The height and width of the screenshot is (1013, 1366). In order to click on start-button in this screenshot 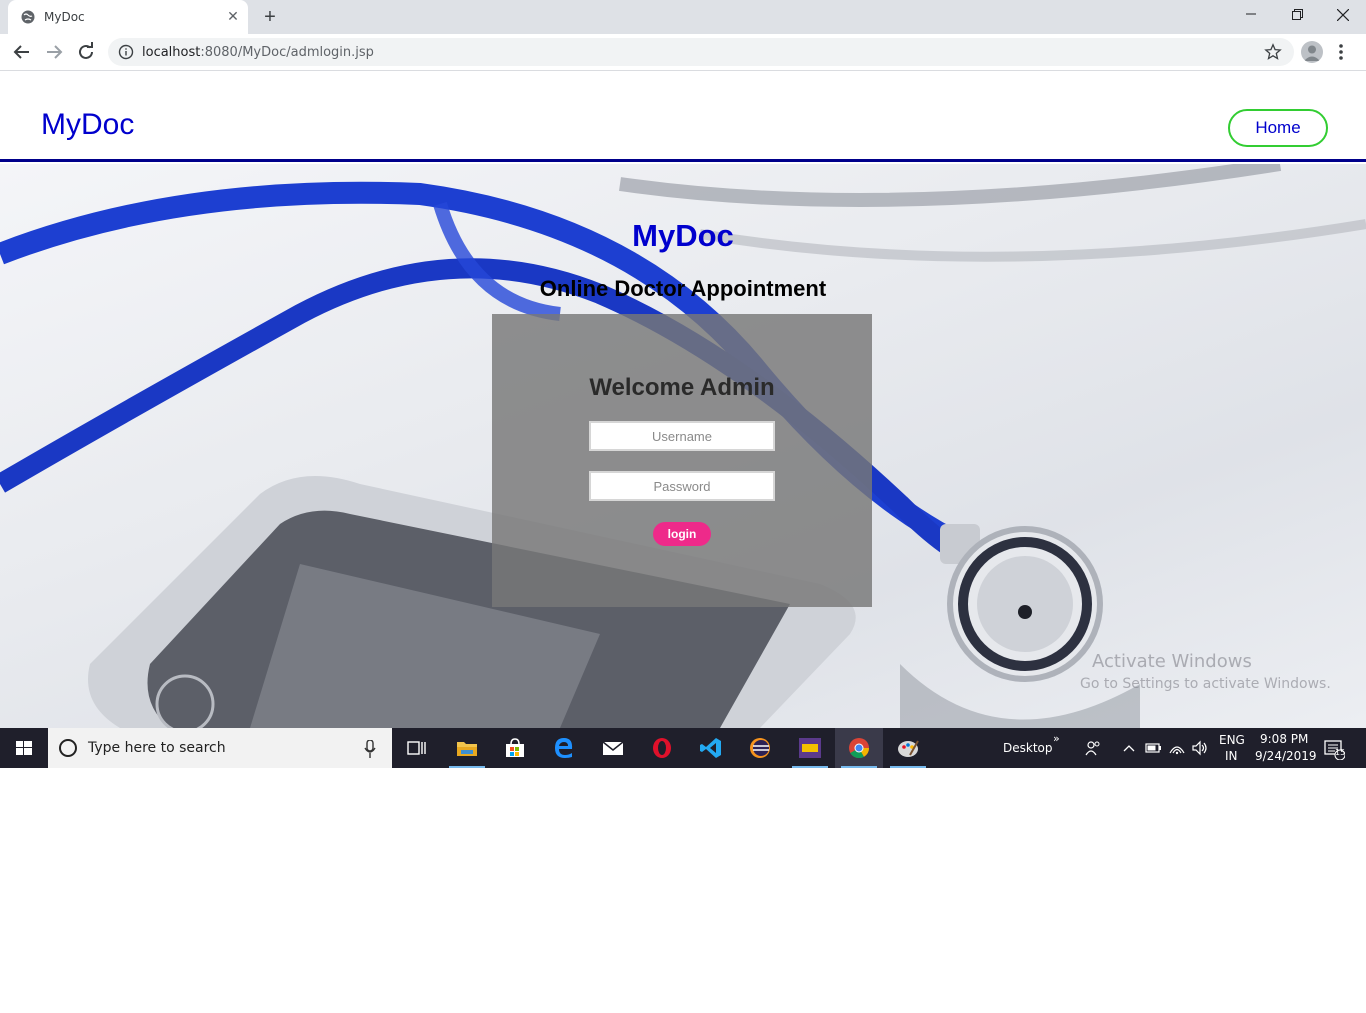, I will do `click(24, 748)`.